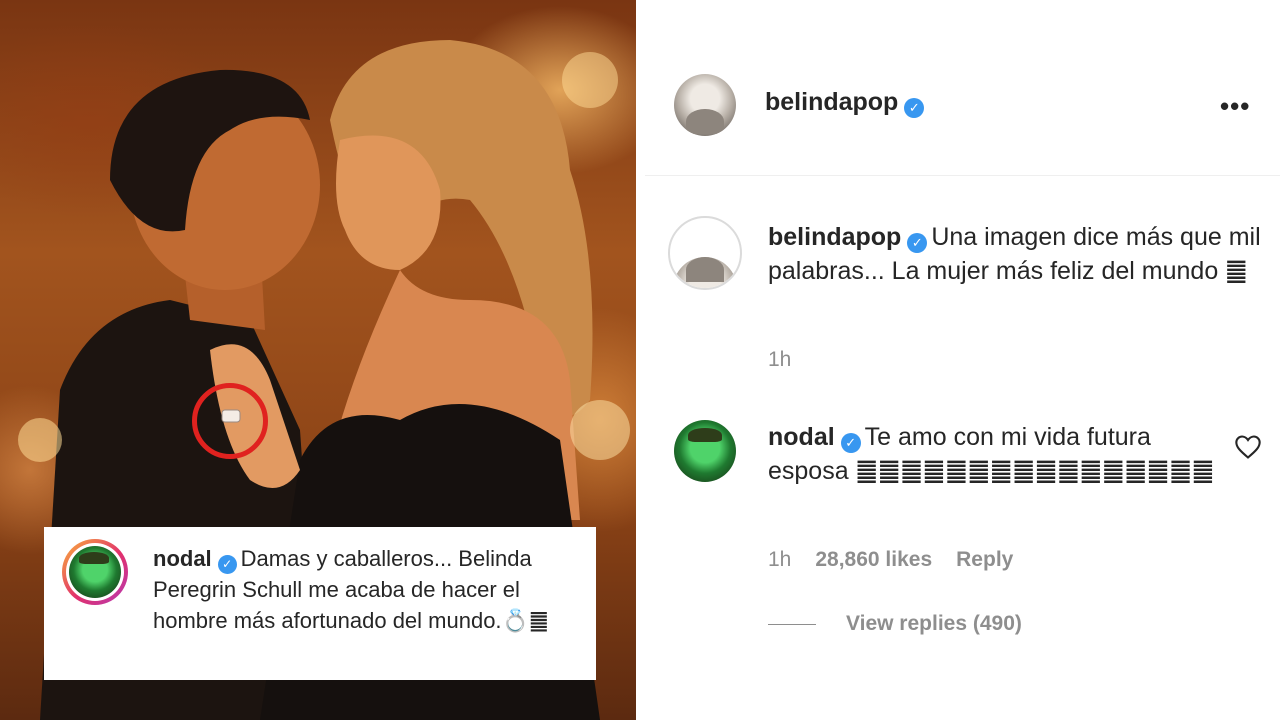 This screenshot has height=720, width=1280. Describe the element at coordinates (934, 624) in the screenshot. I see `view-replies-label: View replies (490)` at that location.